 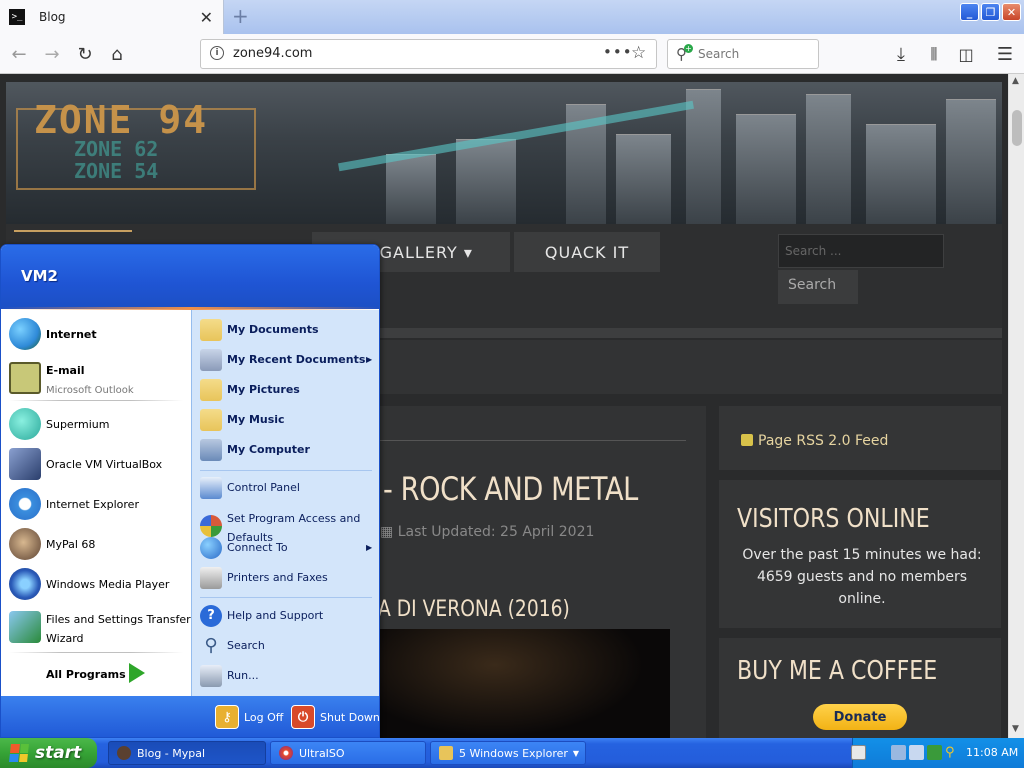 I want to click on display-icon, so click(x=916, y=752).